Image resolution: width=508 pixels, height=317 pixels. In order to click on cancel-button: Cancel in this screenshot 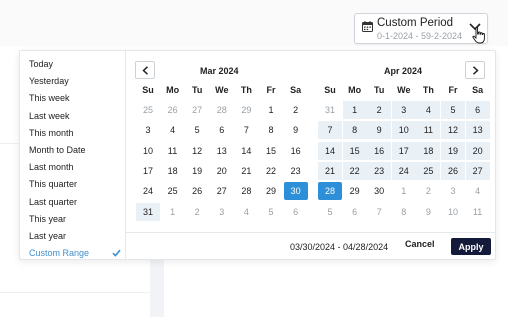, I will do `click(420, 244)`.